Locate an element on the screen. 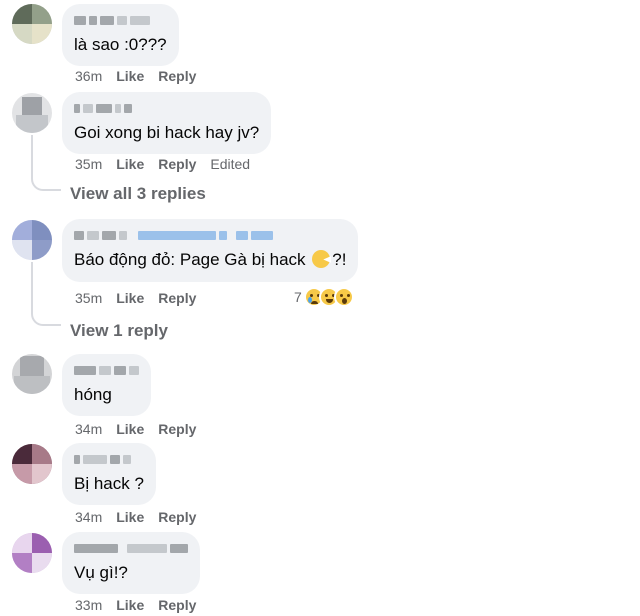  comment-text: Báo động đỏ: Page Gà bị hack ?! is located at coordinates (210, 259).